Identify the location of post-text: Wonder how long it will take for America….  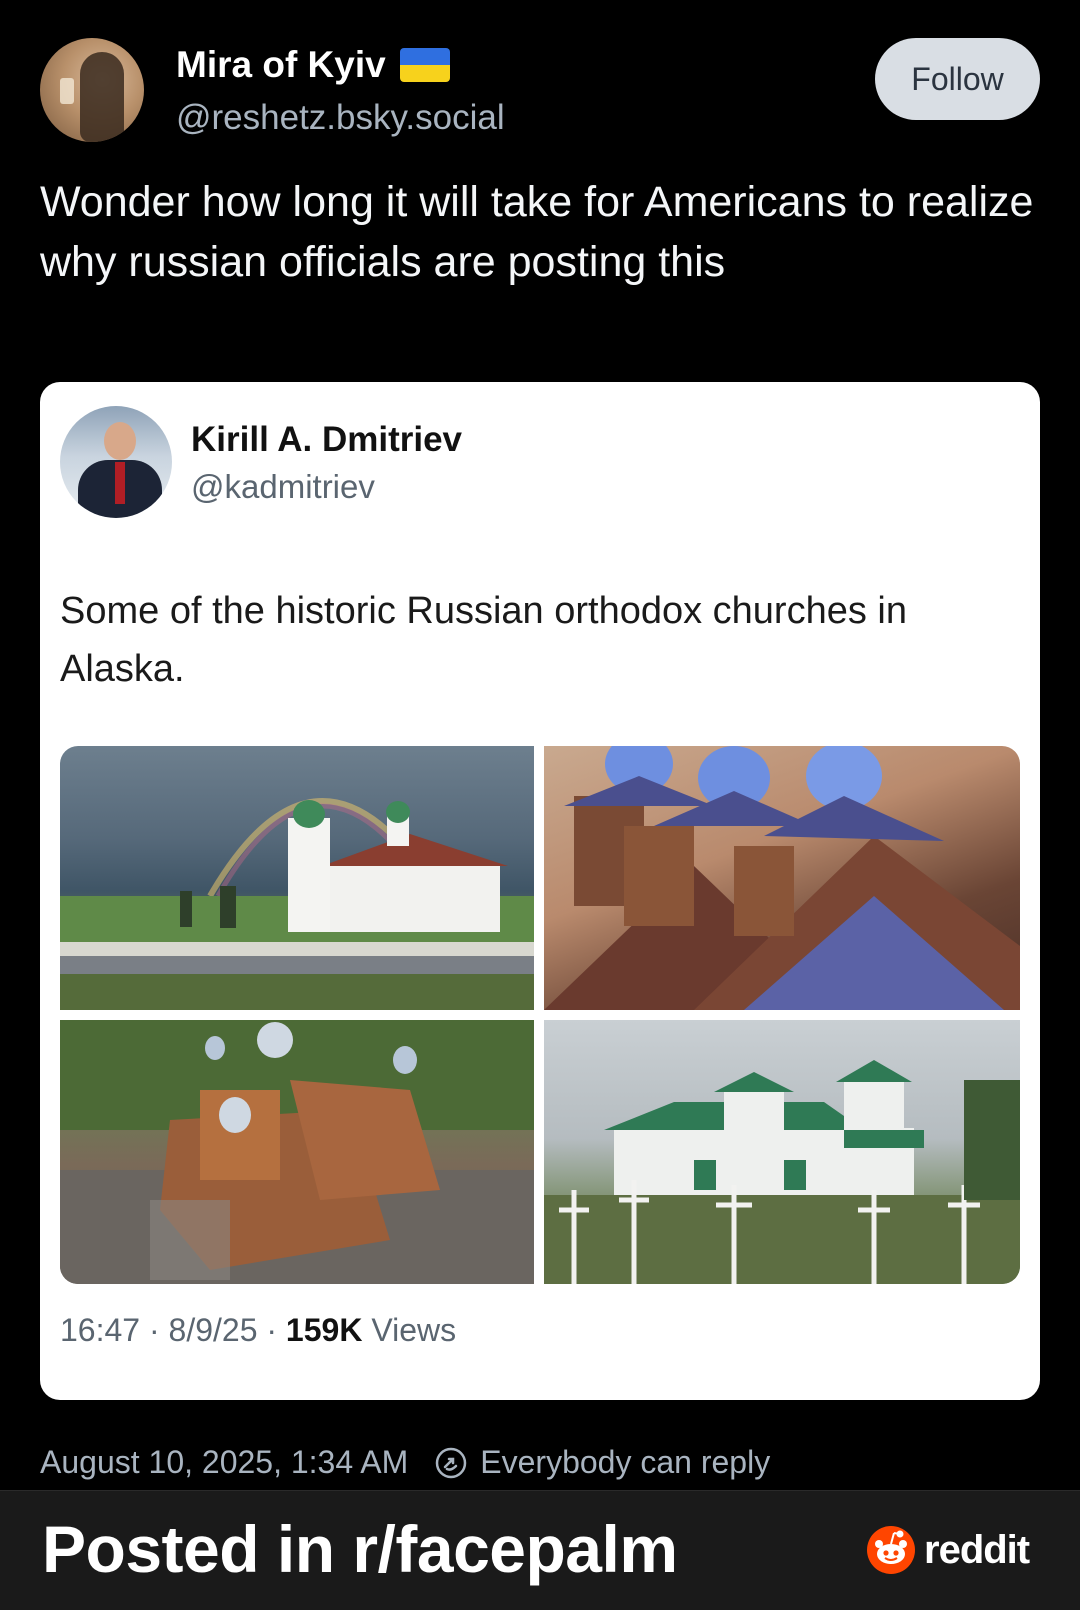
(537, 232).